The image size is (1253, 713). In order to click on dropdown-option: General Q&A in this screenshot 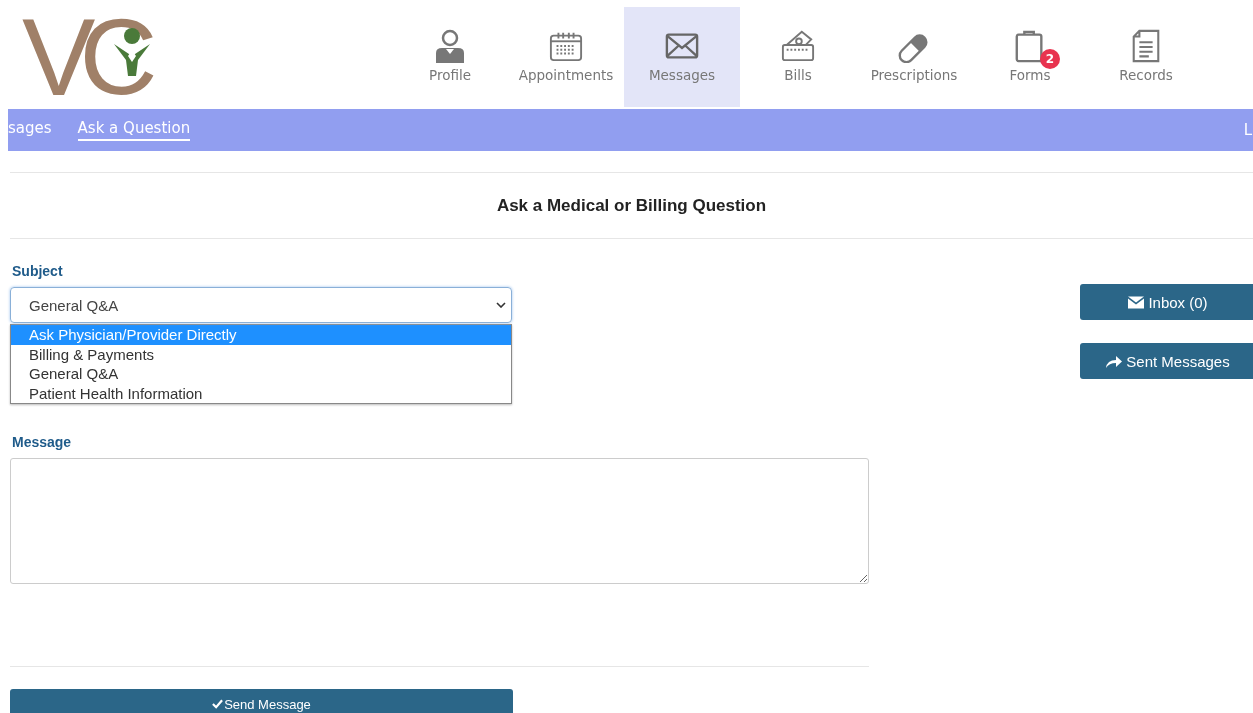, I will do `click(261, 374)`.